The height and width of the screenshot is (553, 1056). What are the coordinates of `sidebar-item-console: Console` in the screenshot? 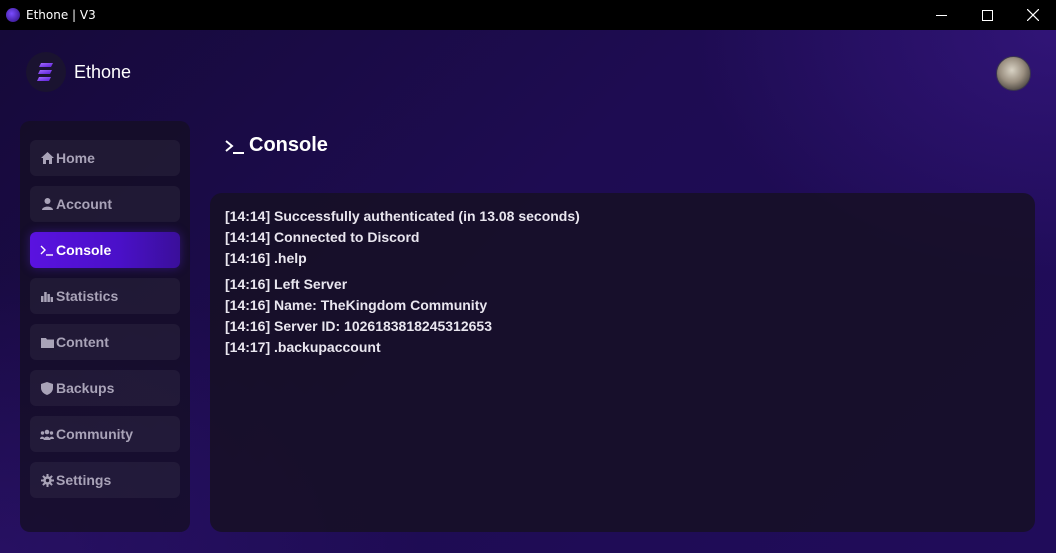 It's located at (105, 250).